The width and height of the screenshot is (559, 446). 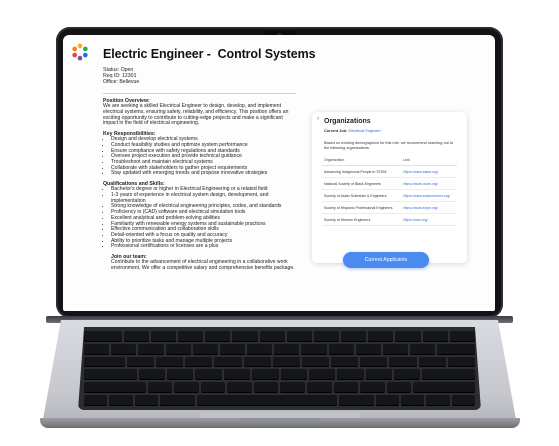 I want to click on current-job: Current Job: Electrical Engineer, so click(x=352, y=130).